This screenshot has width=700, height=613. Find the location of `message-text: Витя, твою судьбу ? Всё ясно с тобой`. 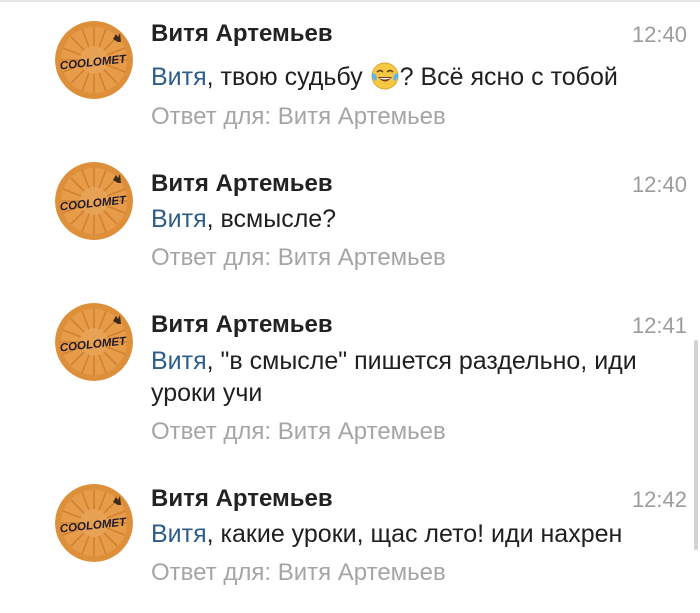

message-text: Витя, твою судьбу ? Всё ясно с тобой is located at coordinates (416, 77).